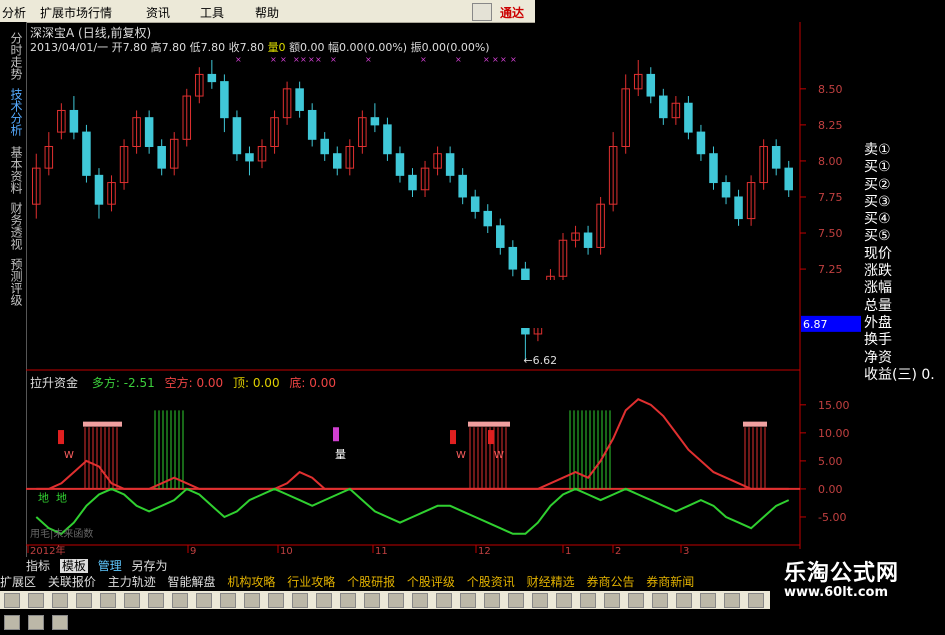 This screenshot has height=635, width=945. Describe the element at coordinates (371, 582) in the screenshot. I see `bottom-item: 个股研报` at that location.